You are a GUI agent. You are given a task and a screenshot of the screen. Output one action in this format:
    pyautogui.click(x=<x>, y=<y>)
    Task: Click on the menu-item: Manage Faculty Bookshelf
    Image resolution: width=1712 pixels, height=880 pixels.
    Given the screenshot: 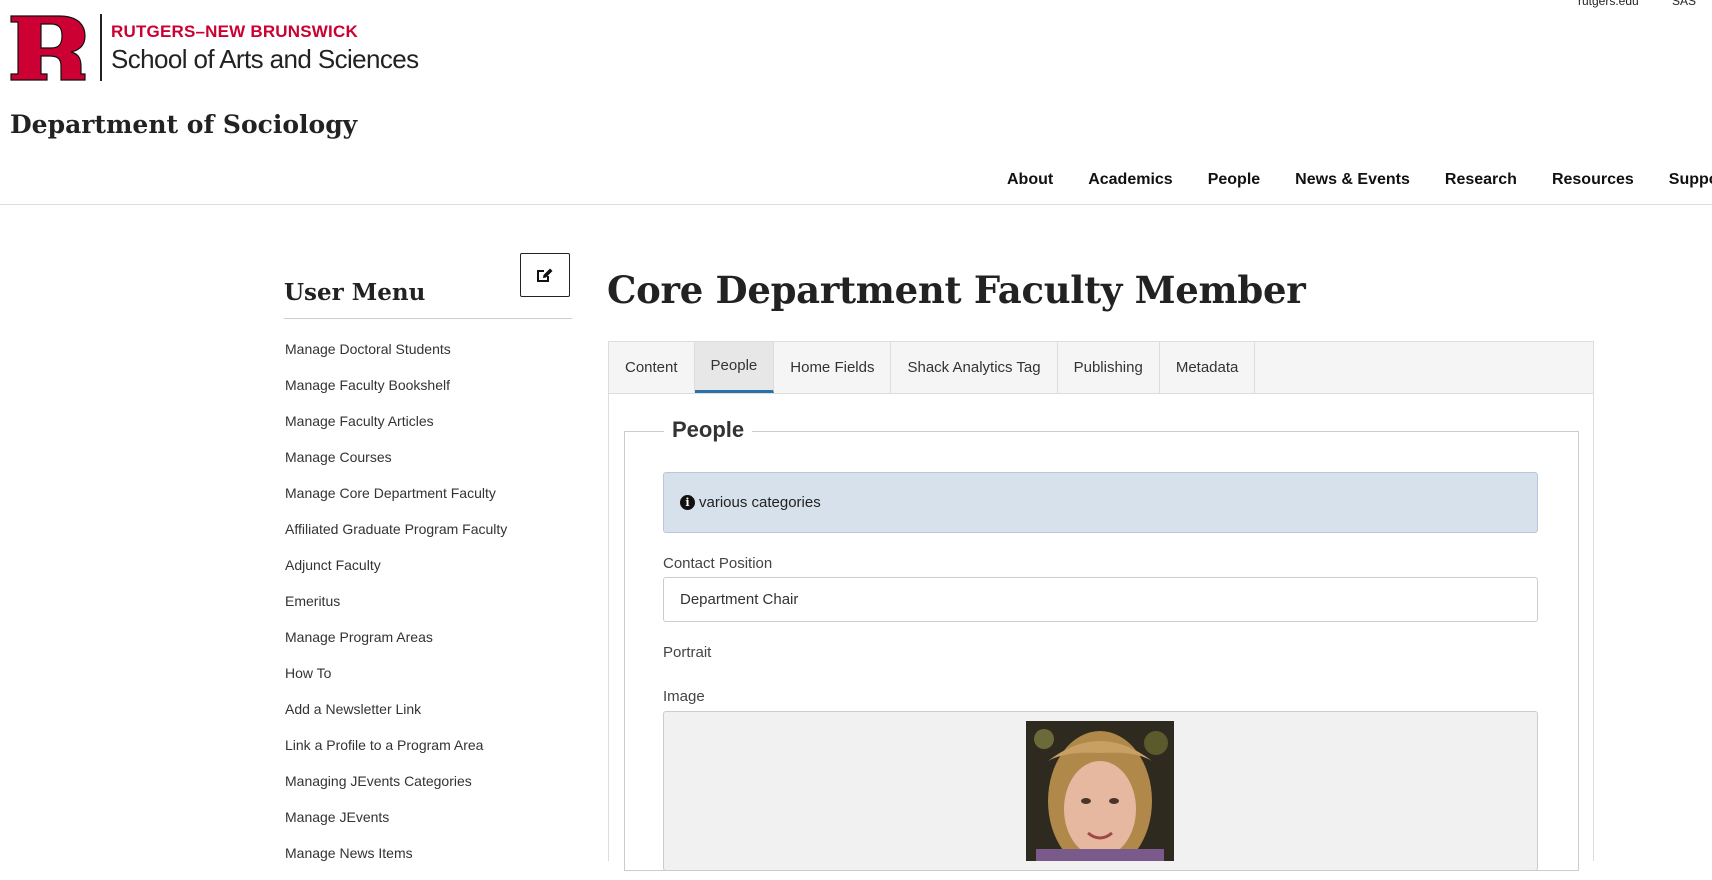 What is the action you would take?
    pyautogui.click(x=430, y=394)
    